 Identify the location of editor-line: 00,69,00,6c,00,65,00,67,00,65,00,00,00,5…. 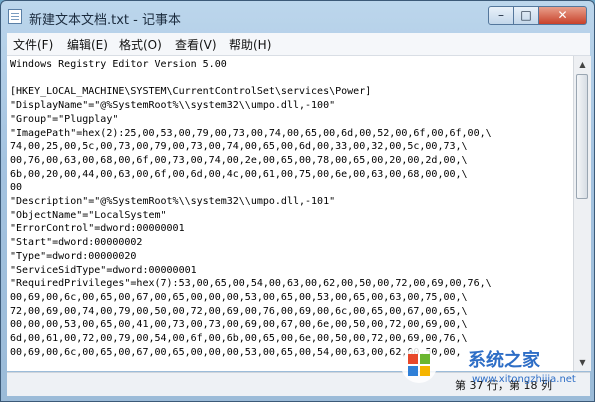
(239, 297).